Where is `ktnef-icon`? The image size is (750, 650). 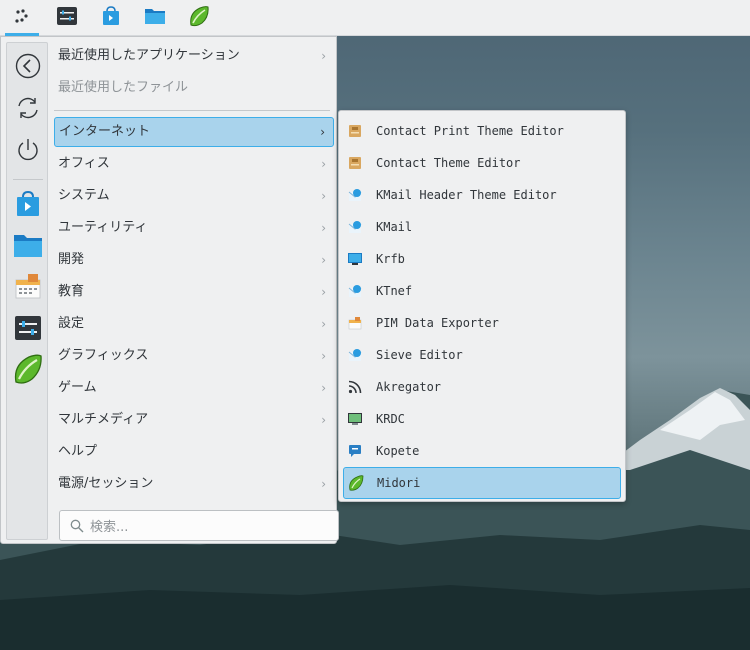
ktnef-icon is located at coordinates (355, 291).